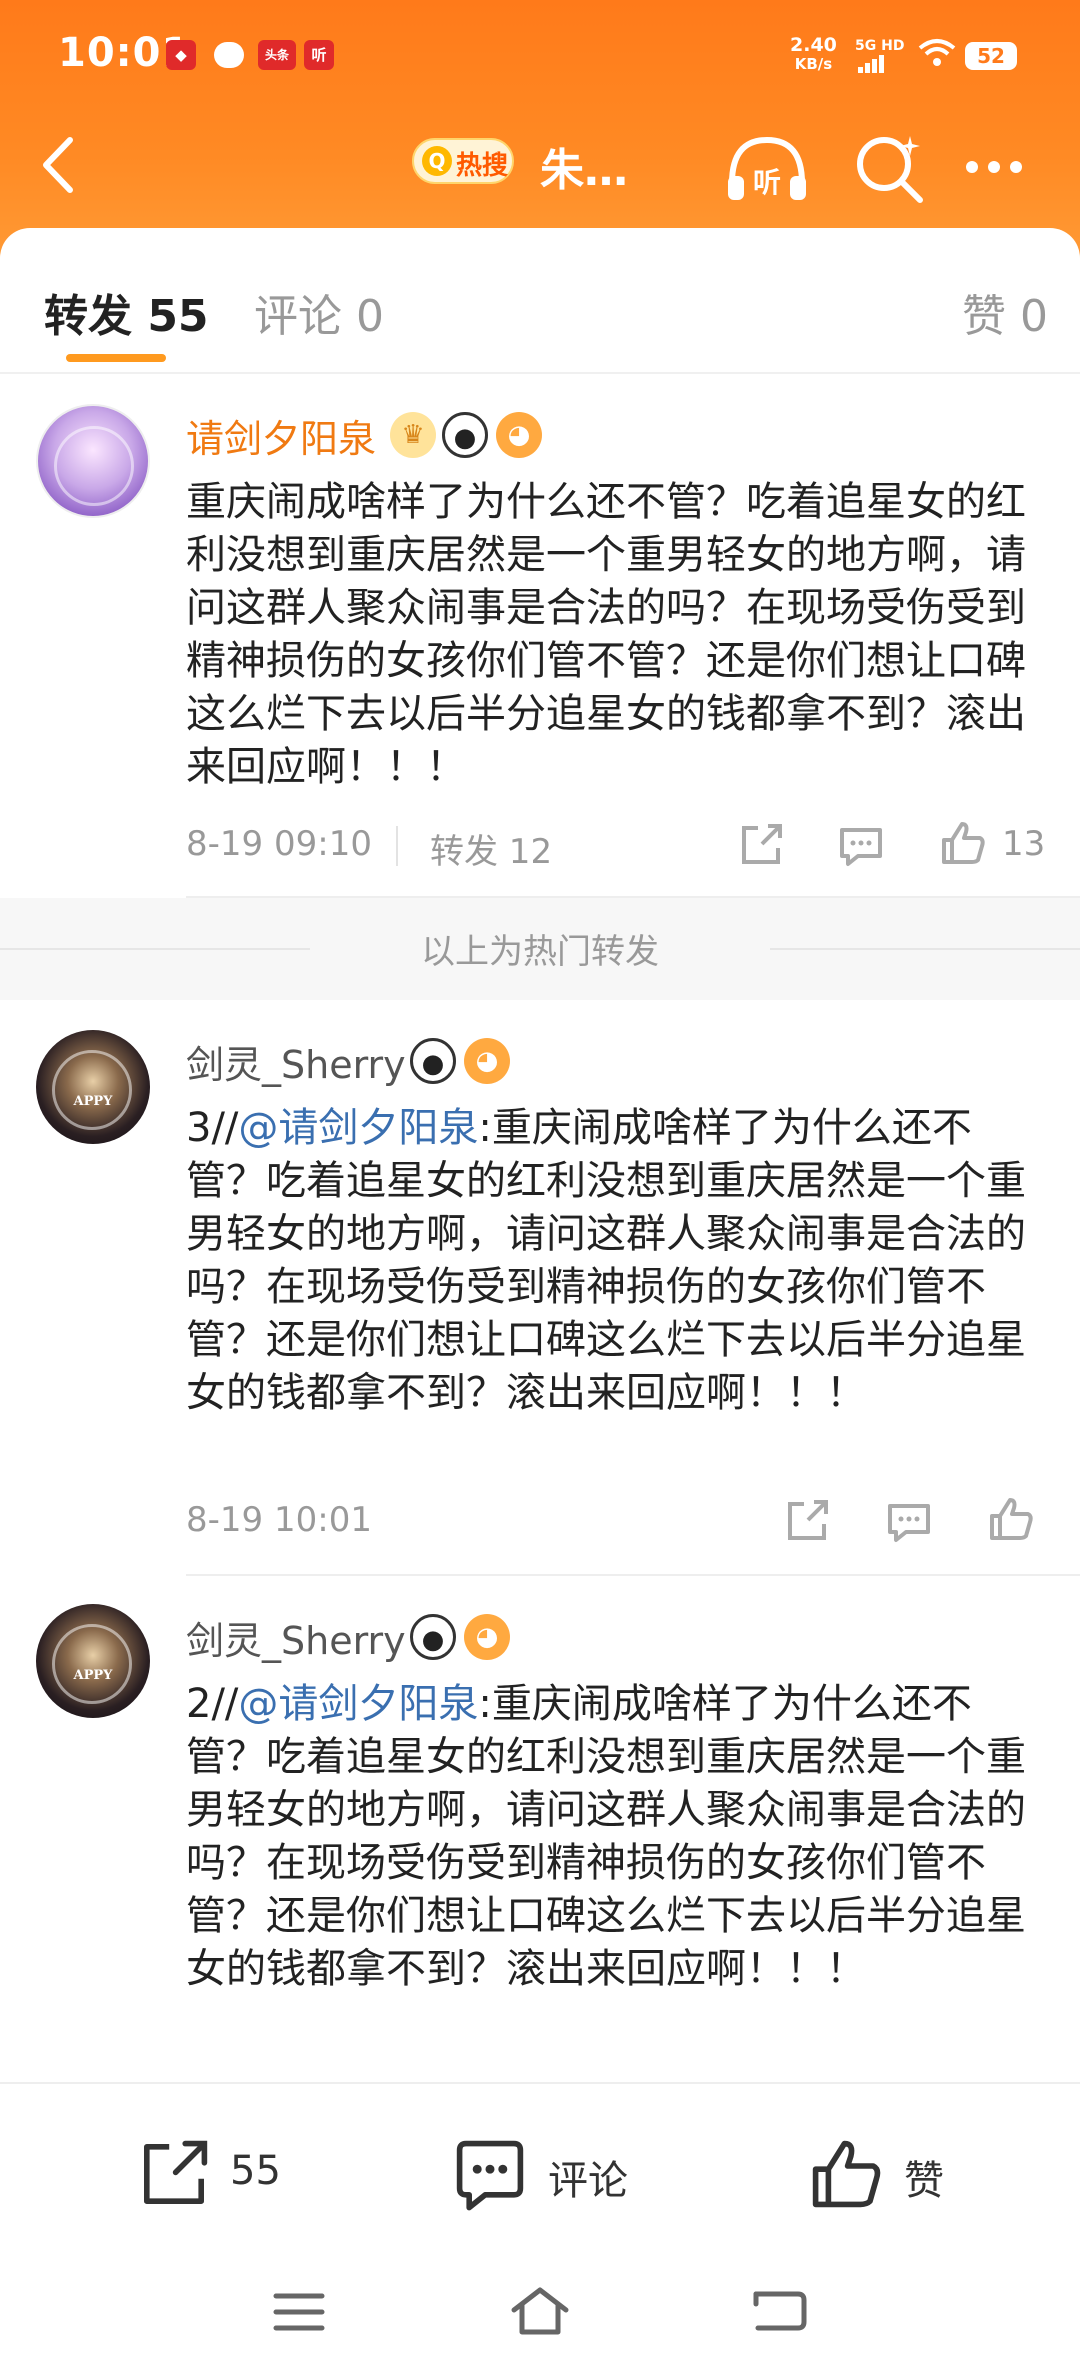  Describe the element at coordinates (93, 461) in the screenshot. I see `avatar` at that location.